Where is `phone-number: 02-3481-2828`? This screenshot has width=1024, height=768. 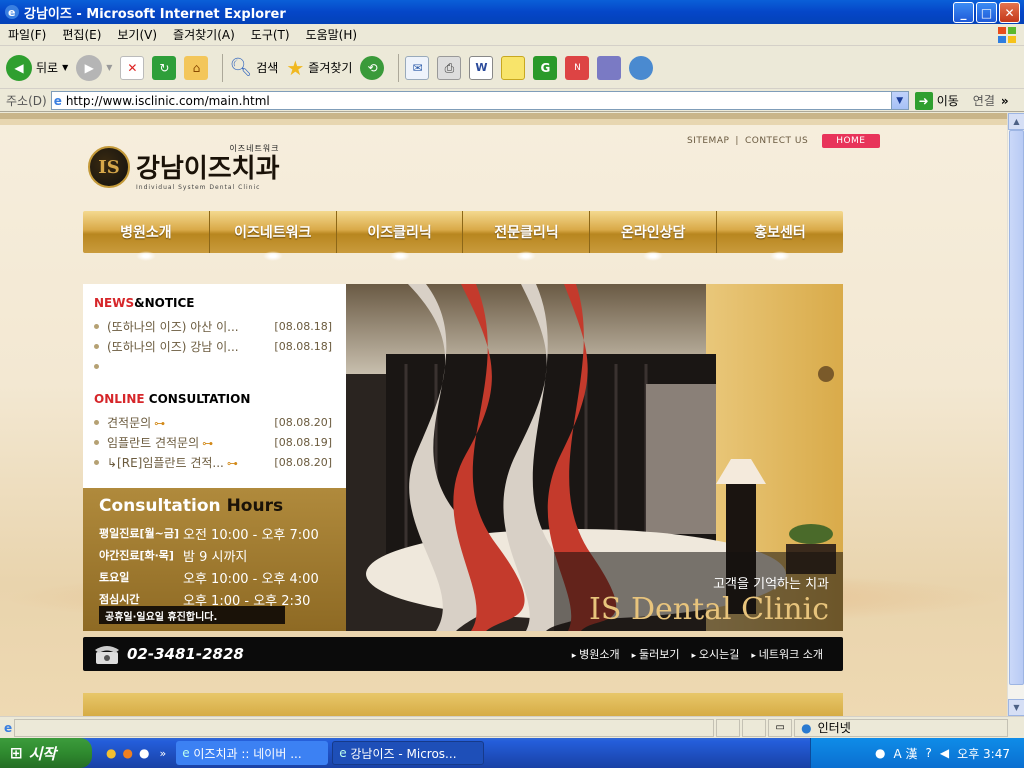 phone-number: 02-3481-2828 is located at coordinates (185, 654).